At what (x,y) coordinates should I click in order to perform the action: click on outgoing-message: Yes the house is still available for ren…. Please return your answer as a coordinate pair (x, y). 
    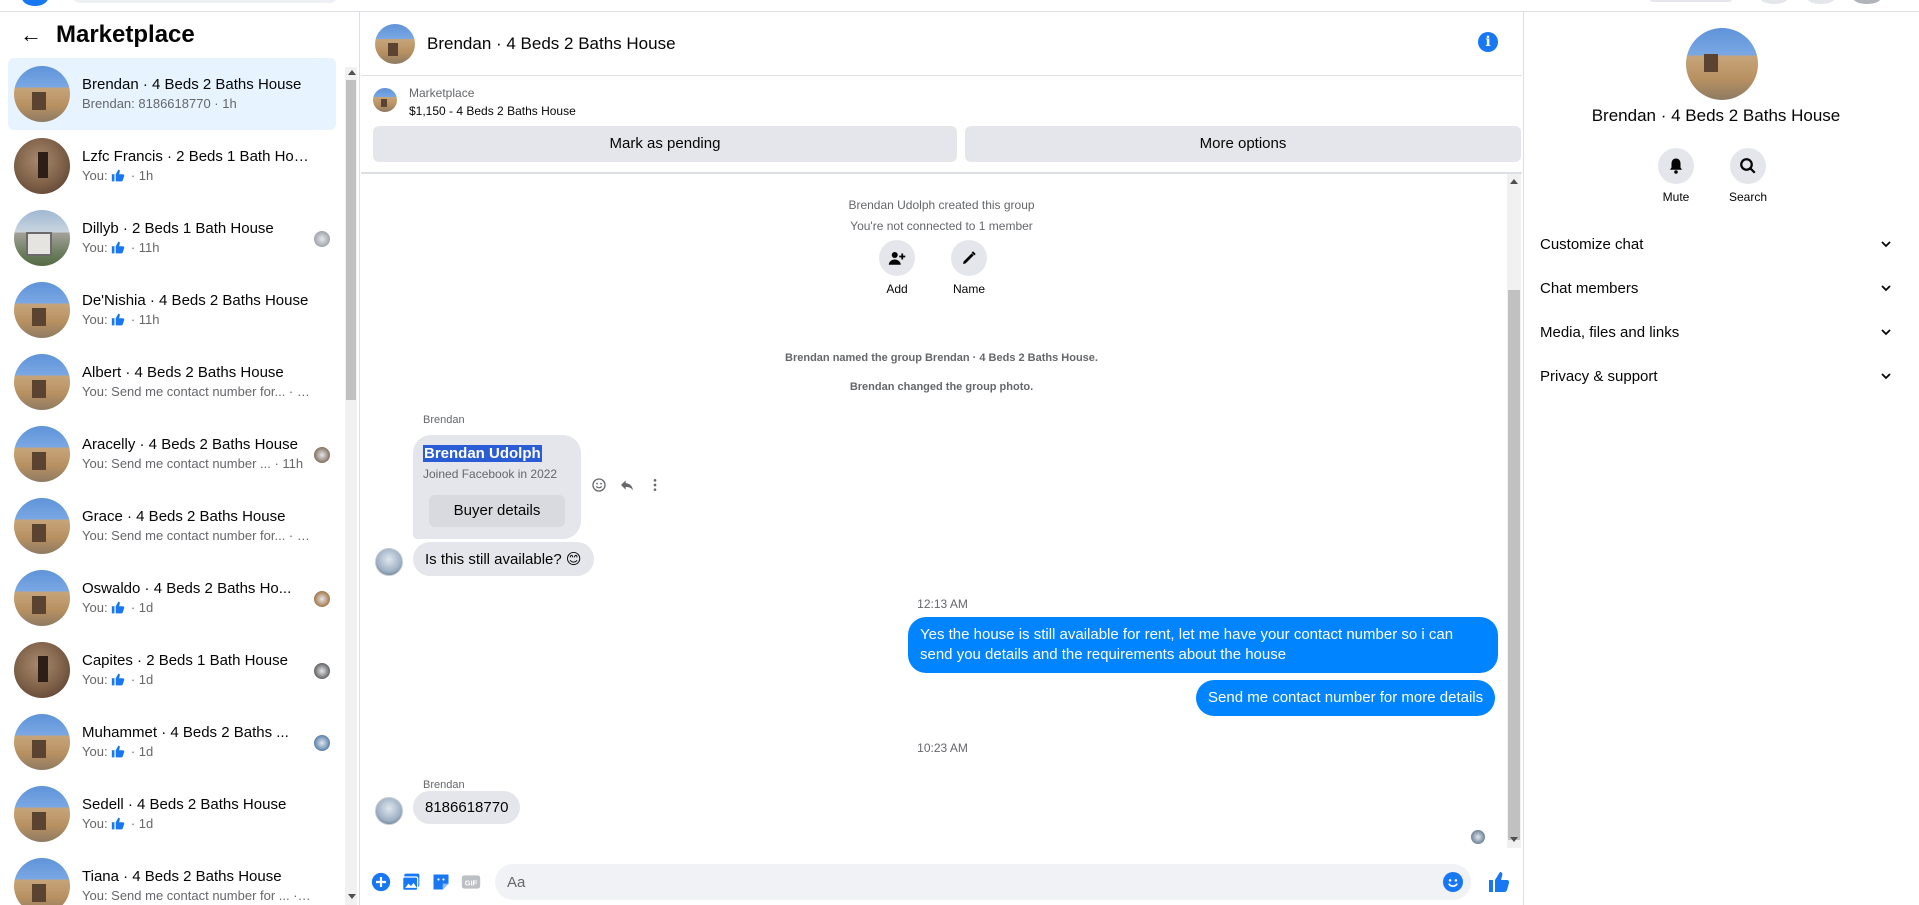
    Looking at the image, I should click on (1203, 645).